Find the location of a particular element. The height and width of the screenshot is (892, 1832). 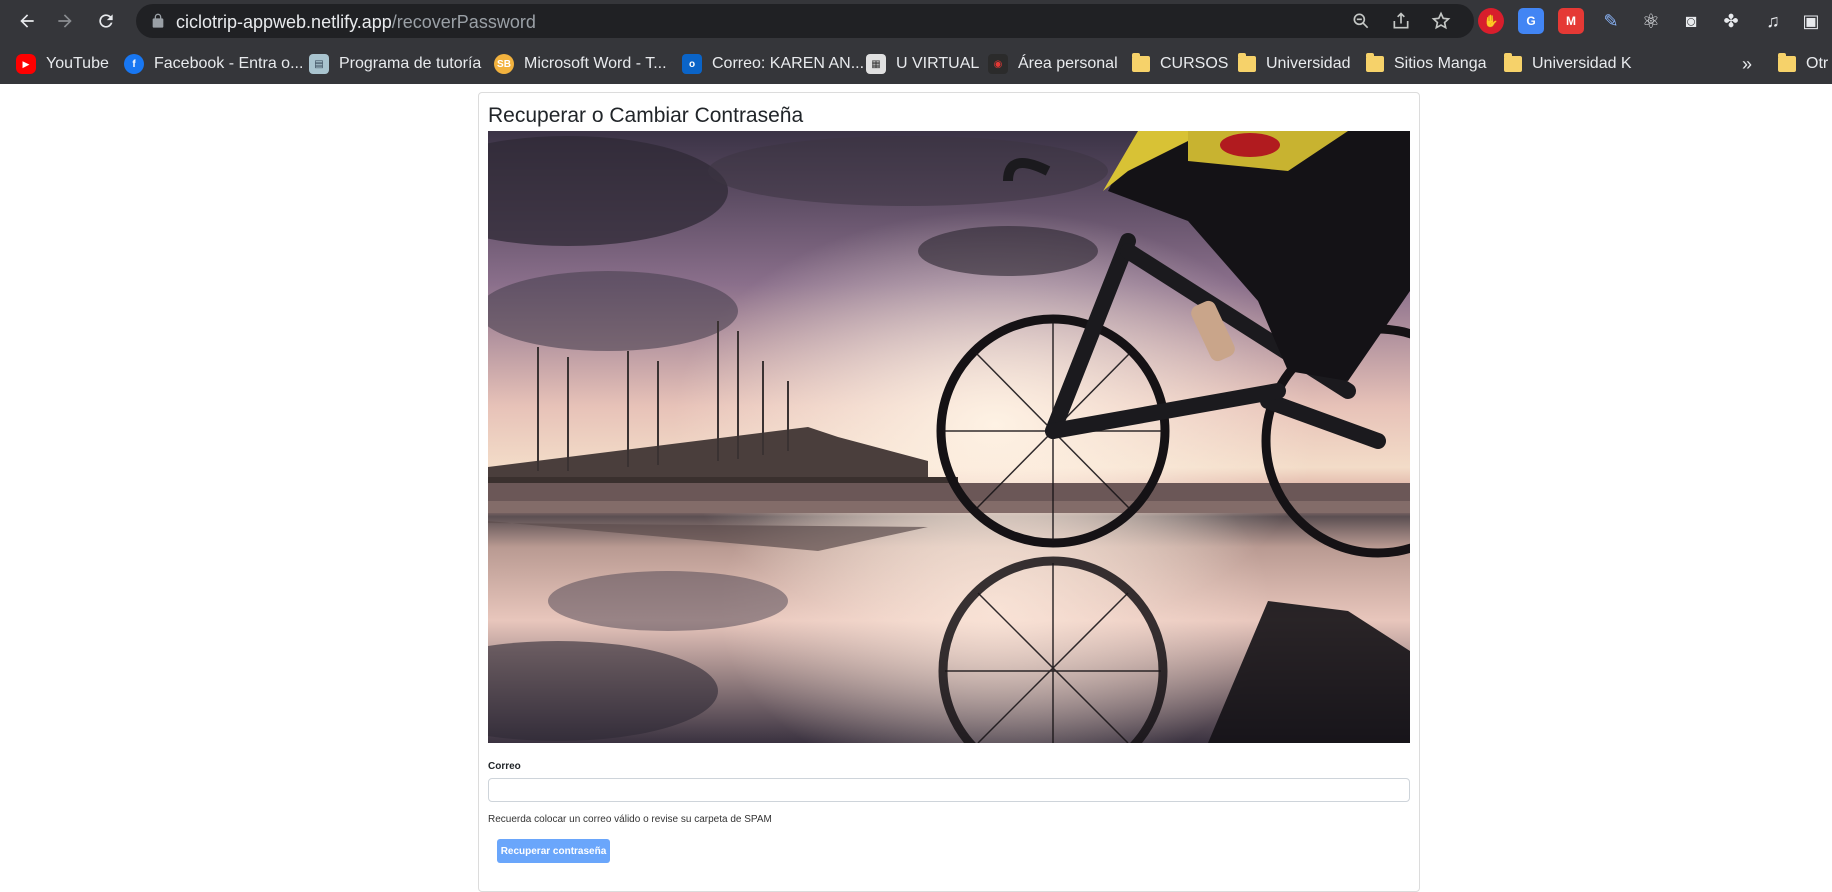

uvirtual-icon: ▦ is located at coordinates (876, 64).